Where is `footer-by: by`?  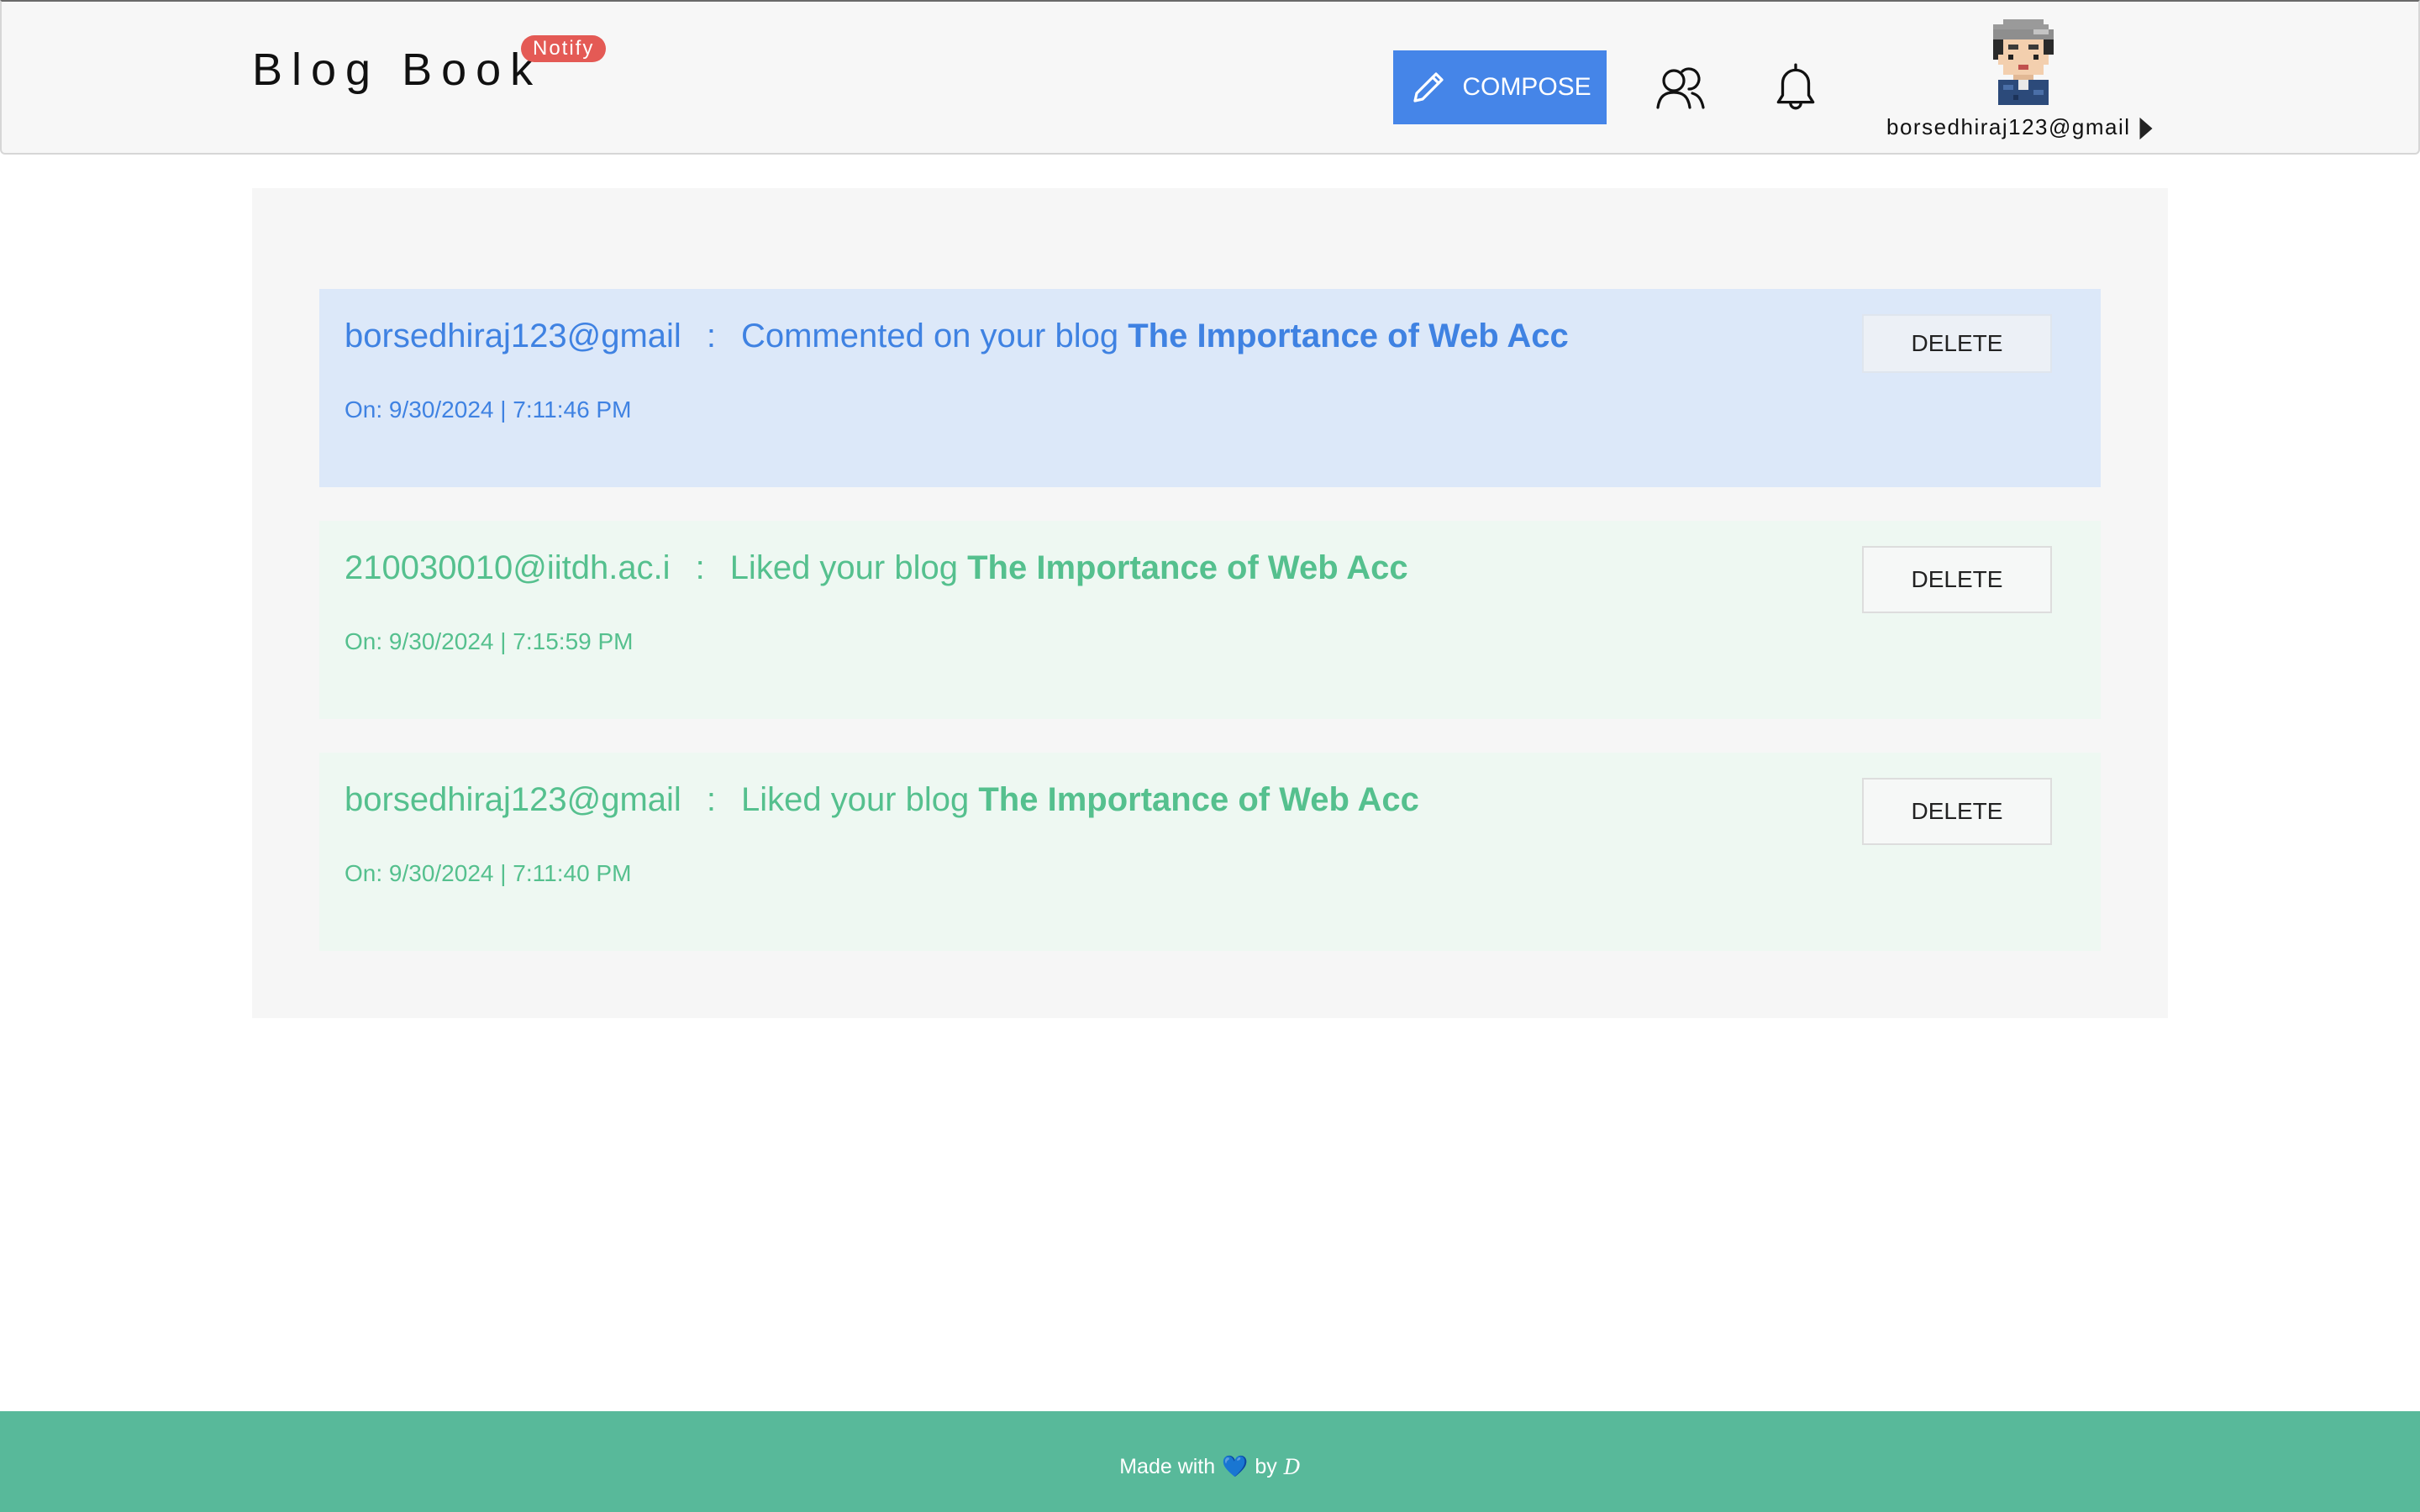
footer-by: by is located at coordinates (1266, 1466).